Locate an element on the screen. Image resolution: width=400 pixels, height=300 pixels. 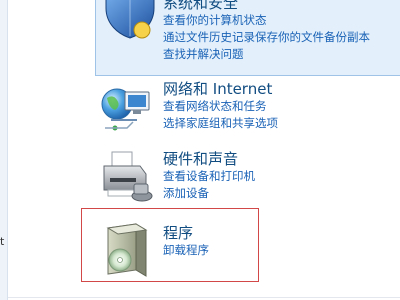
category-title-hardware-sound: 硬件和声音 is located at coordinates (209, 159).